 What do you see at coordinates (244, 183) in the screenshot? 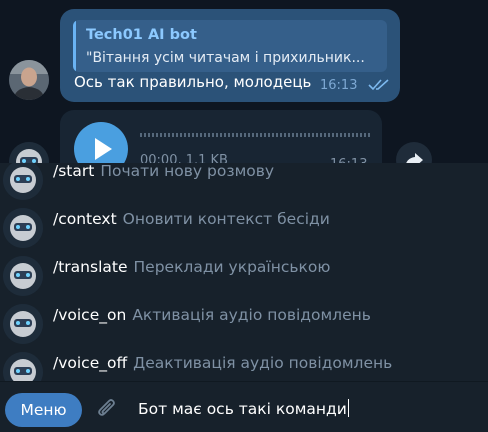
I see `command-item-start: /start Почати нову розмову` at bounding box center [244, 183].